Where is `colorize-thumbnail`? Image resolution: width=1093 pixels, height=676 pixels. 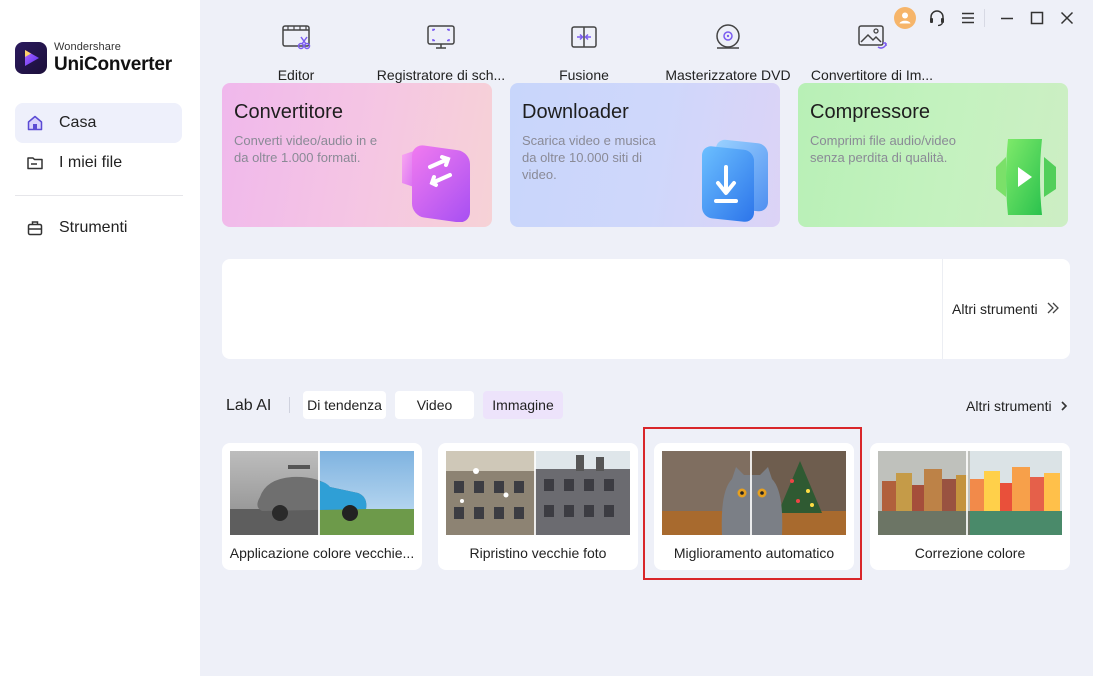
colorize-thumbnail is located at coordinates (322, 493).